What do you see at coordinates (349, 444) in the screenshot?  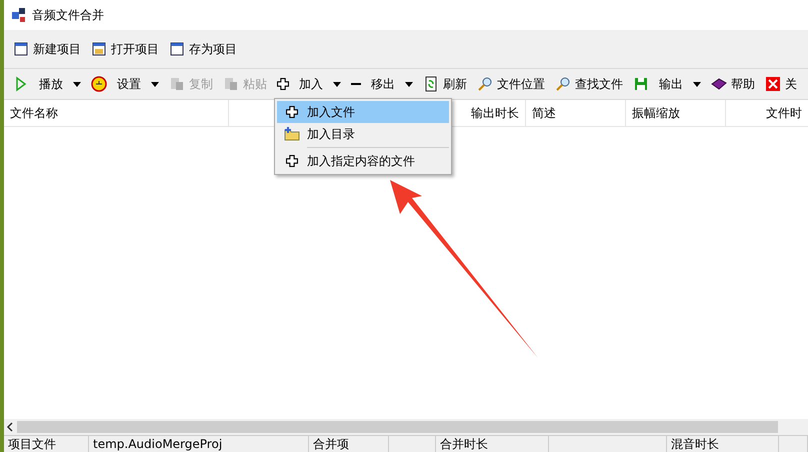 I see `status-cell: 合并项` at bounding box center [349, 444].